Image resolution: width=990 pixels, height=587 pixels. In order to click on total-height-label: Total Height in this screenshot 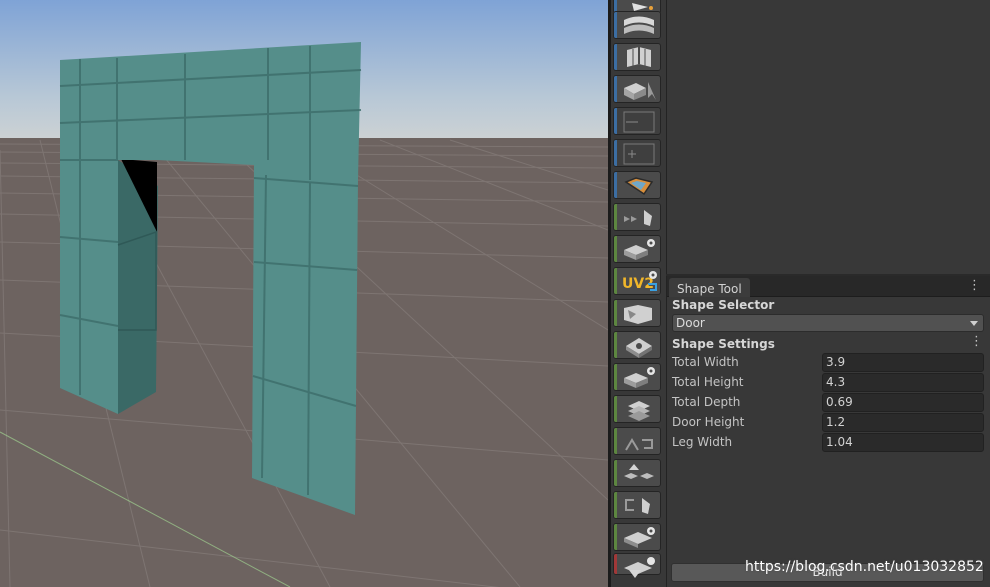, I will do `click(708, 382)`.